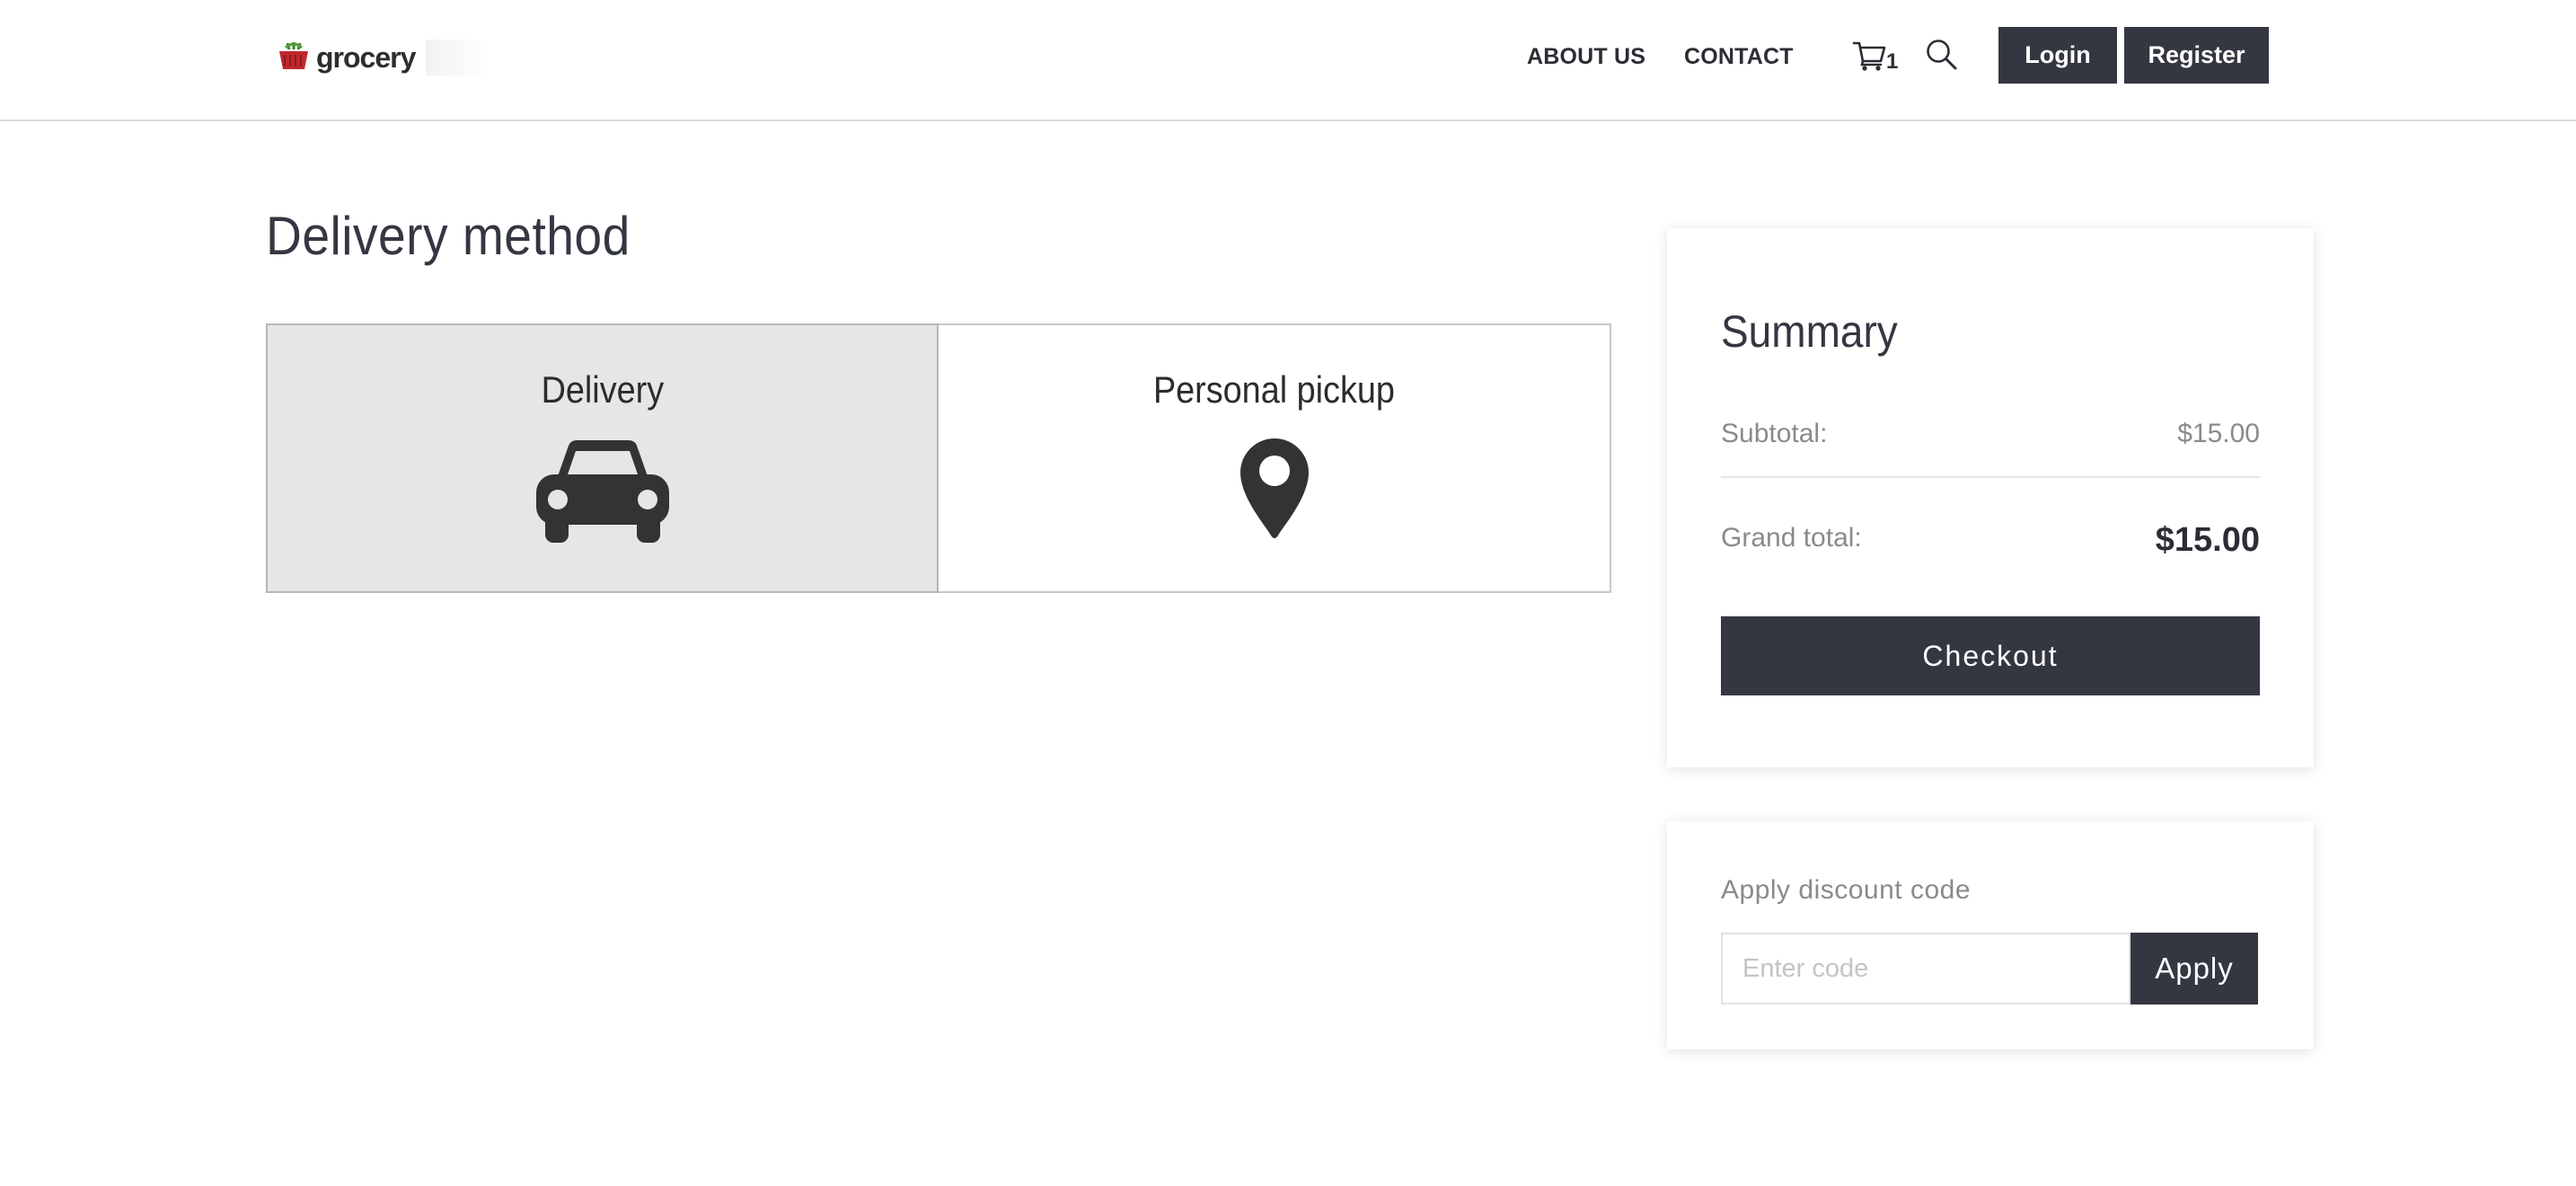 This screenshot has height=1186, width=2576. I want to click on page-title: Delivery method, so click(448, 236).